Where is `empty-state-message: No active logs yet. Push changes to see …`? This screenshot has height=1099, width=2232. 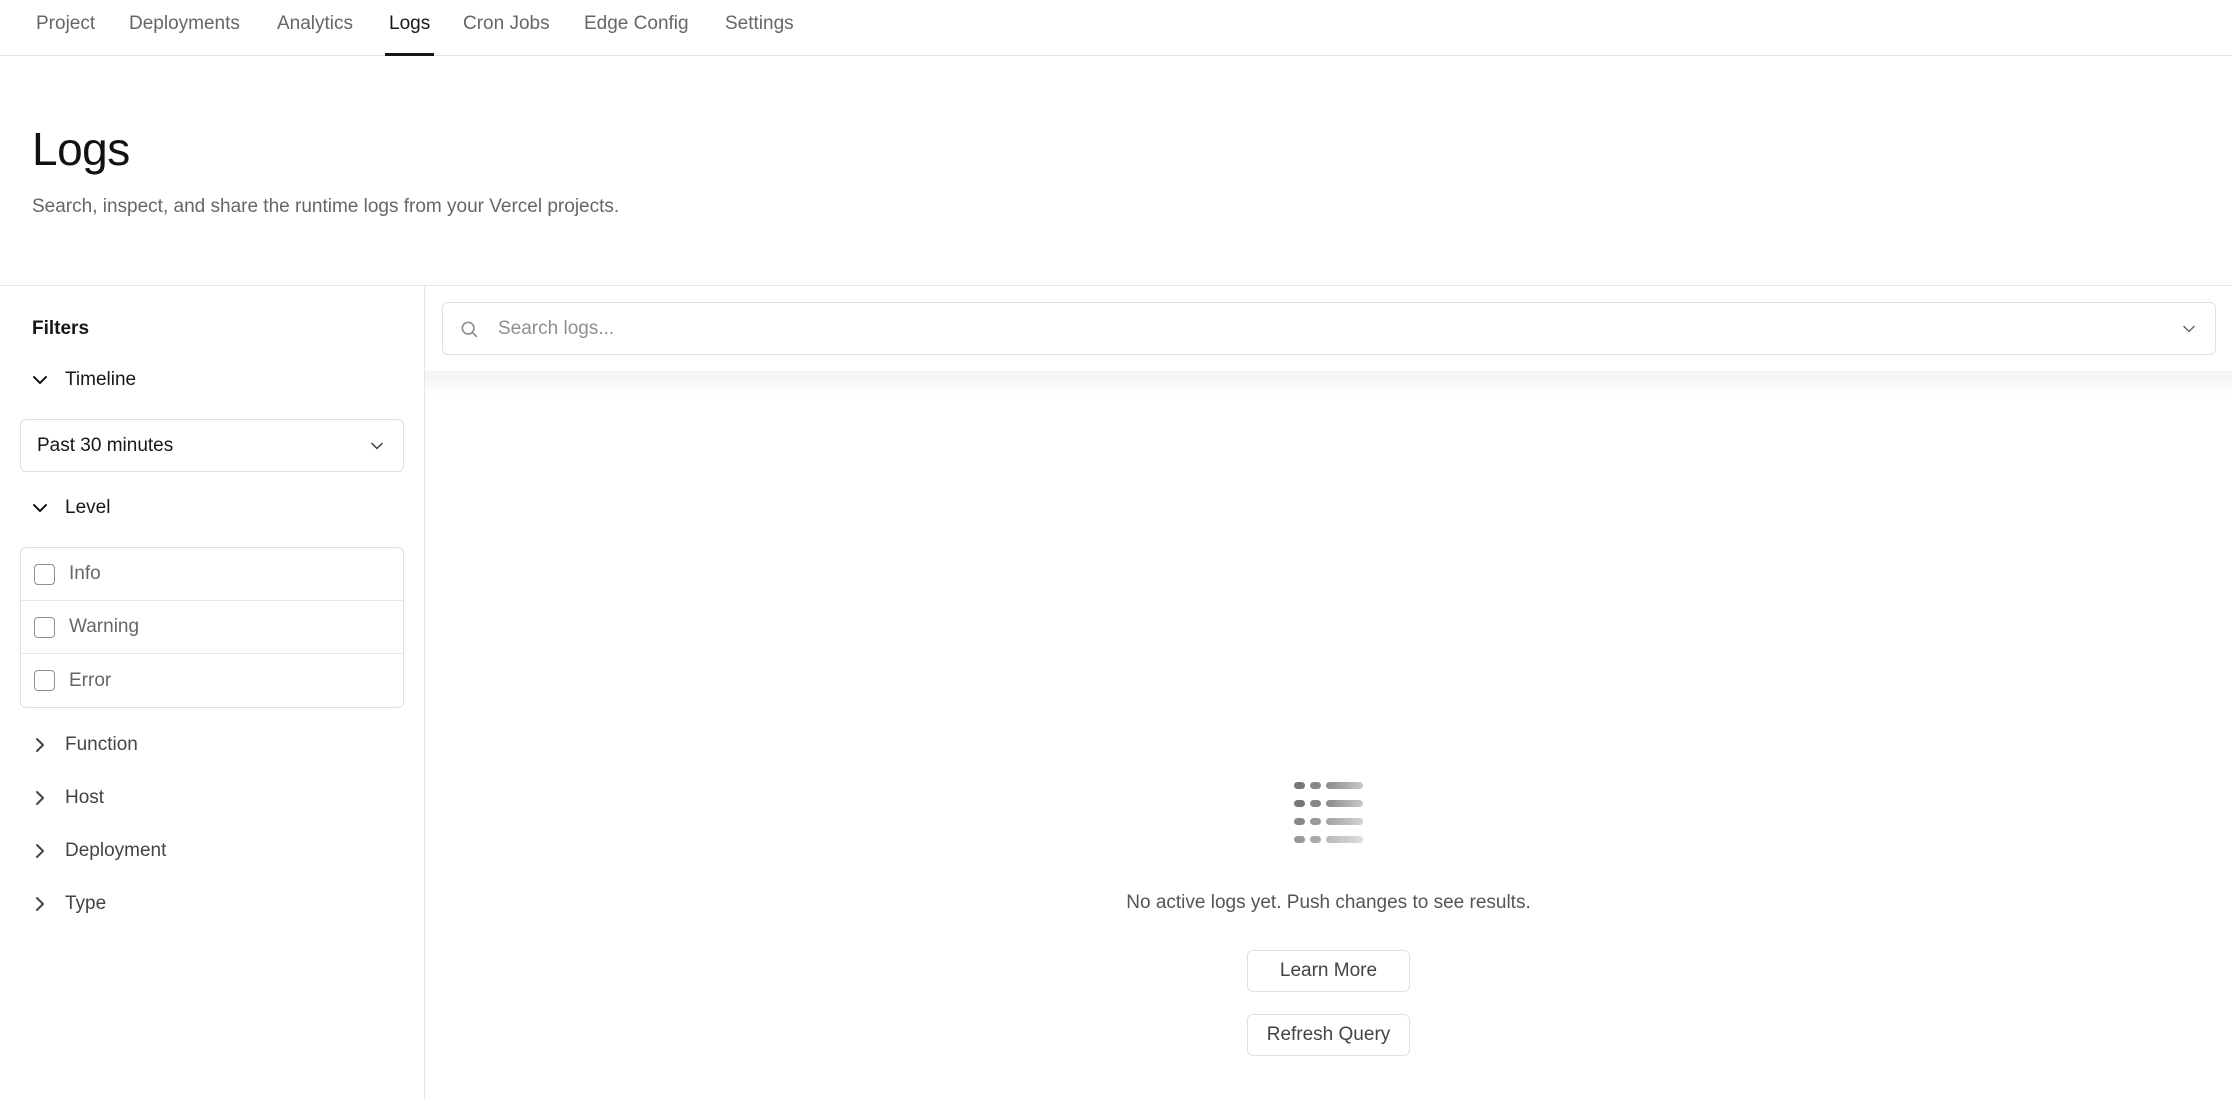 empty-state-message: No active logs yet. Push changes to see … is located at coordinates (1328, 902).